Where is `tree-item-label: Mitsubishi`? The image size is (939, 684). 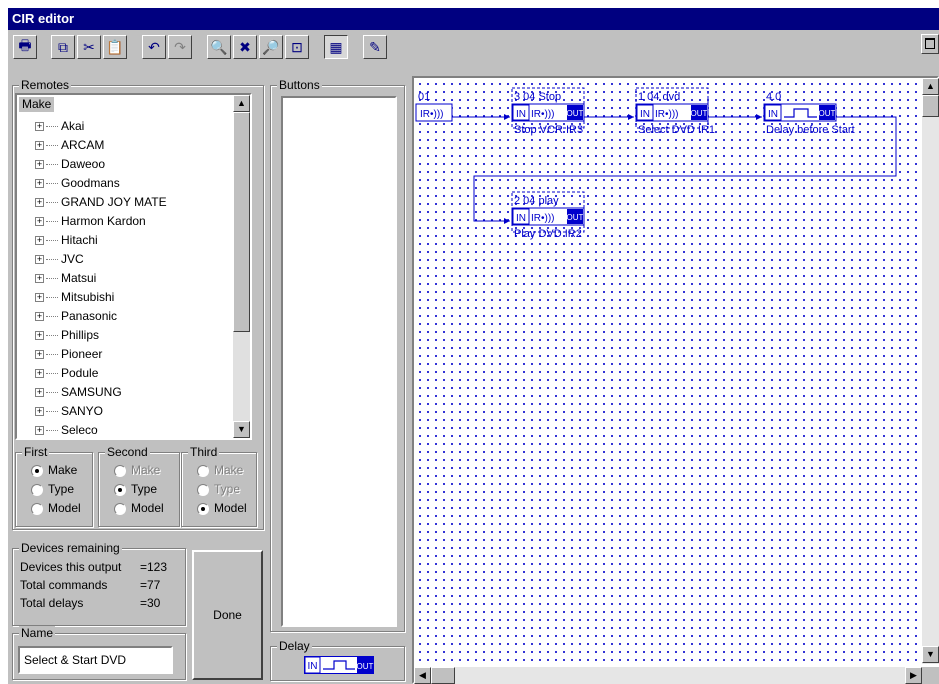 tree-item-label: Mitsubishi is located at coordinates (88, 297).